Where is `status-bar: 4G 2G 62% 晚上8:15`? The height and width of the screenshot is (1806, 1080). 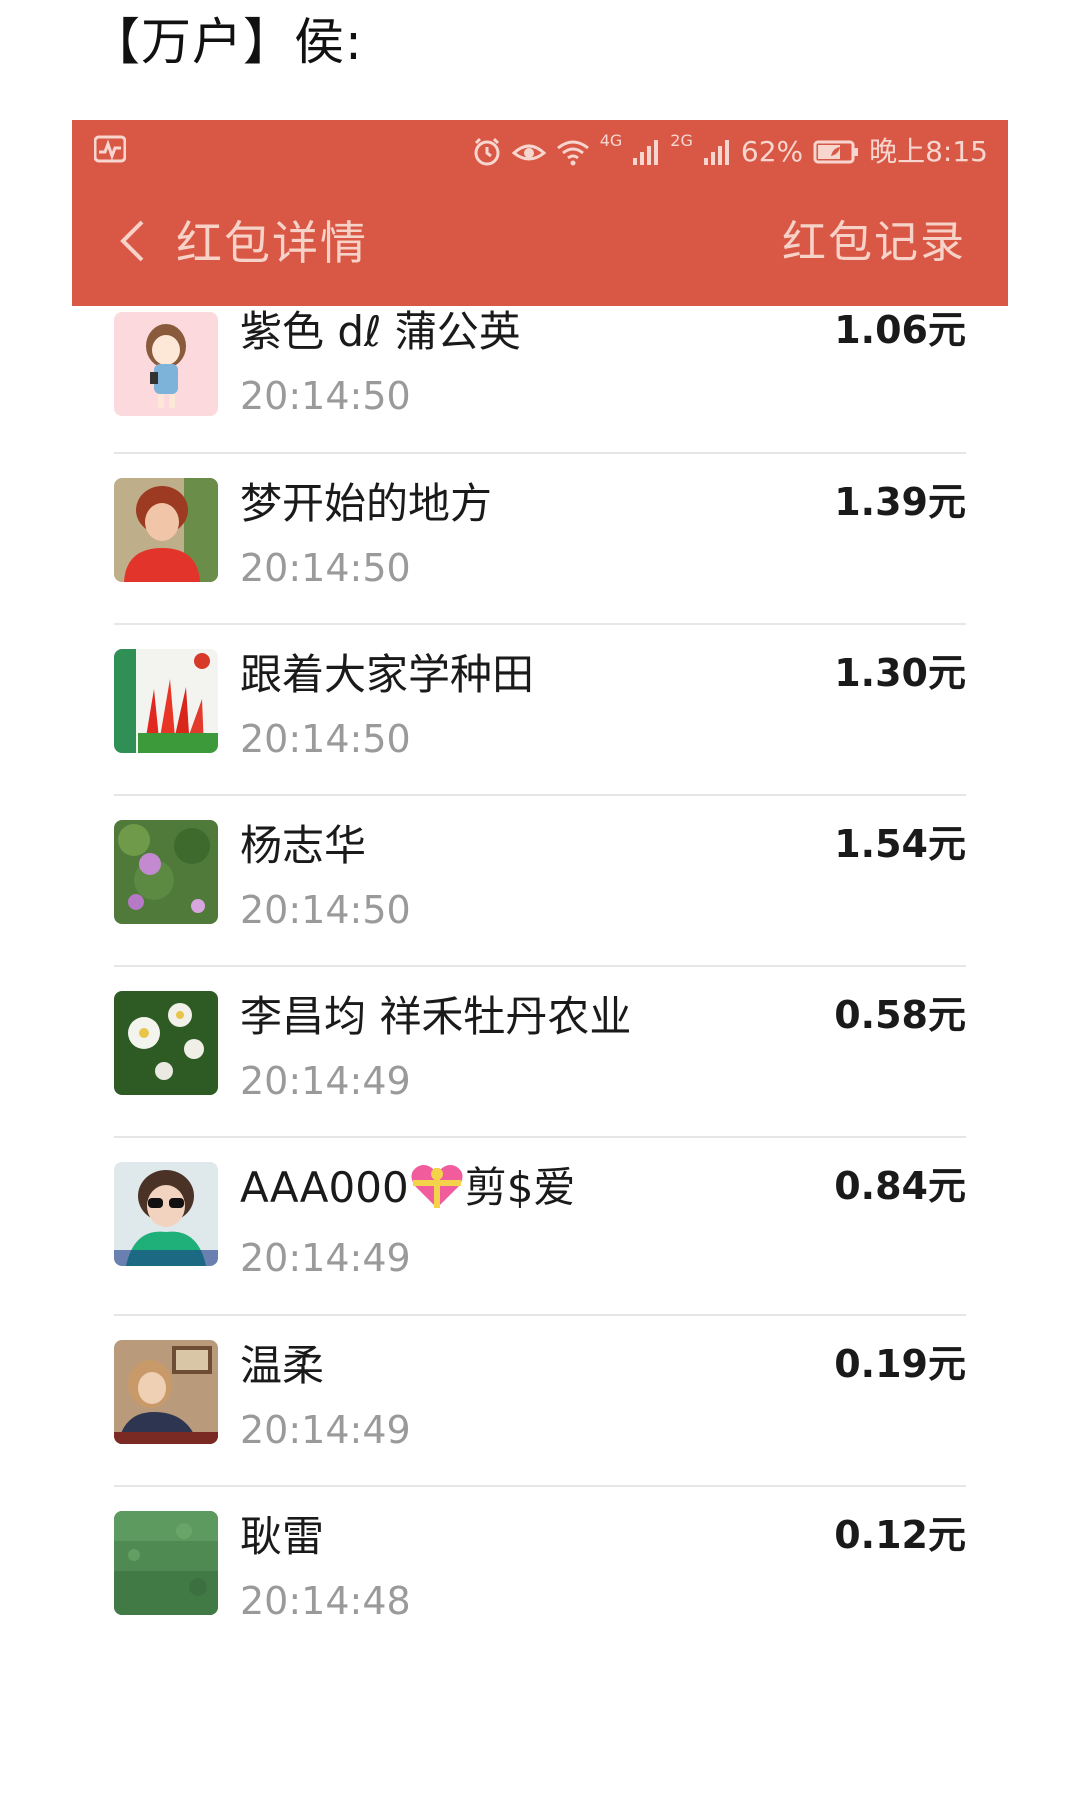
status-bar: 4G 2G 62% 晚上8:15 is located at coordinates (540, 152).